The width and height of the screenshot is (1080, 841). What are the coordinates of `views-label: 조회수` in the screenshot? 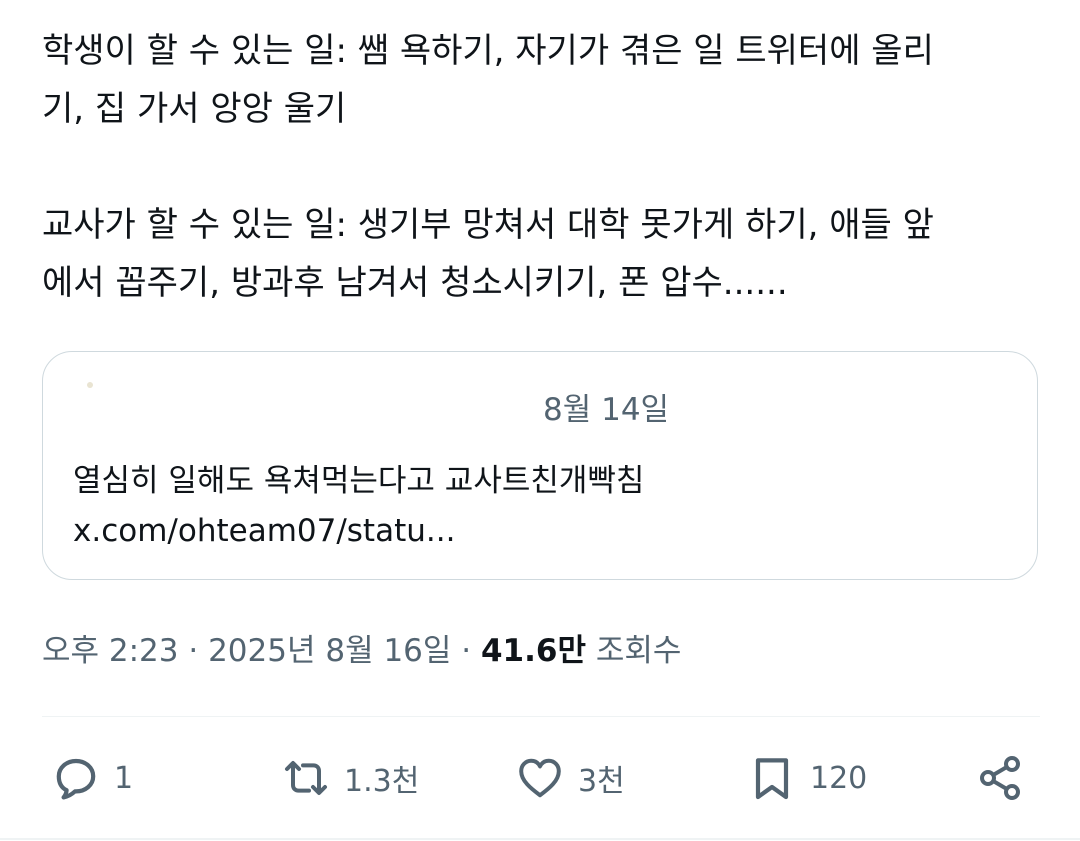 It's located at (634, 651).